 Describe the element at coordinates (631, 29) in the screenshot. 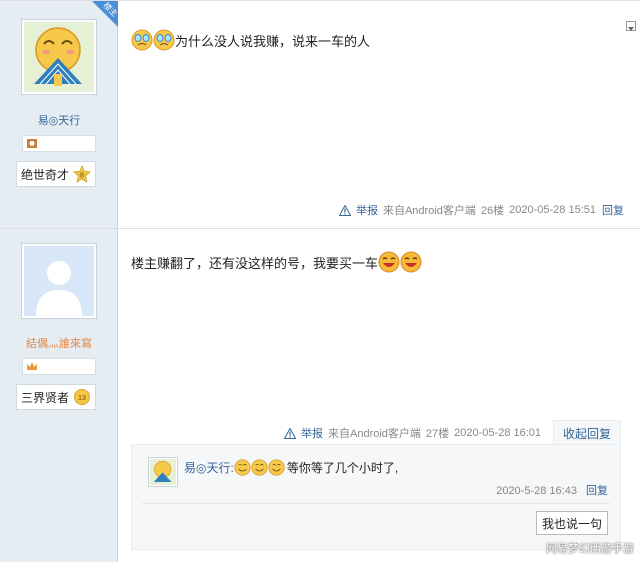

I see `chevron-down-icon` at that location.